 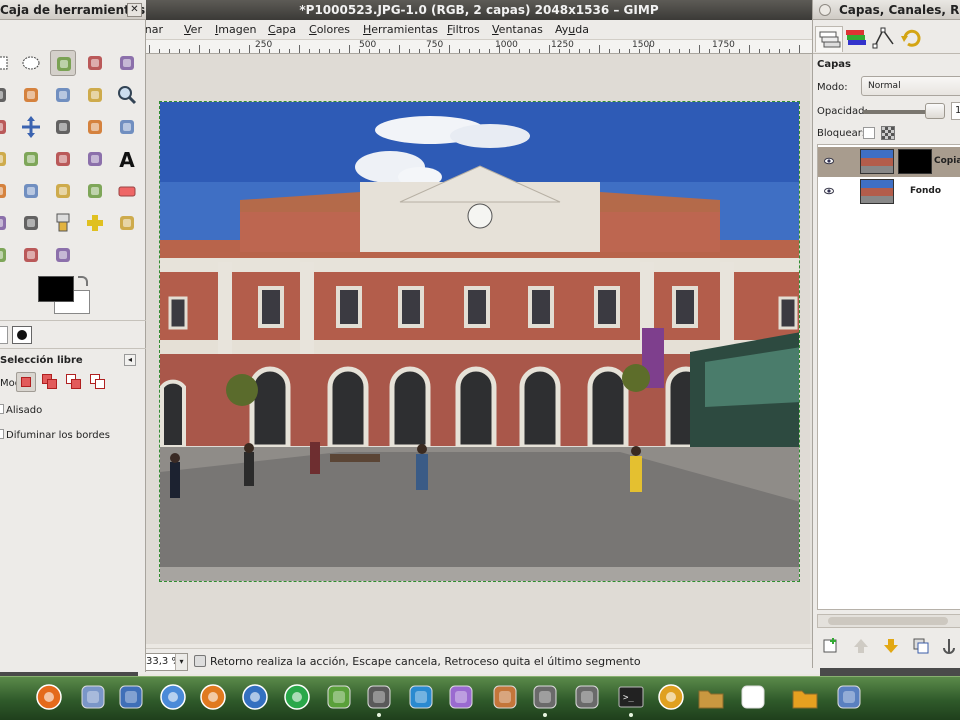 I want to click on chevron-left-icon: ◂, so click(x=130, y=360).